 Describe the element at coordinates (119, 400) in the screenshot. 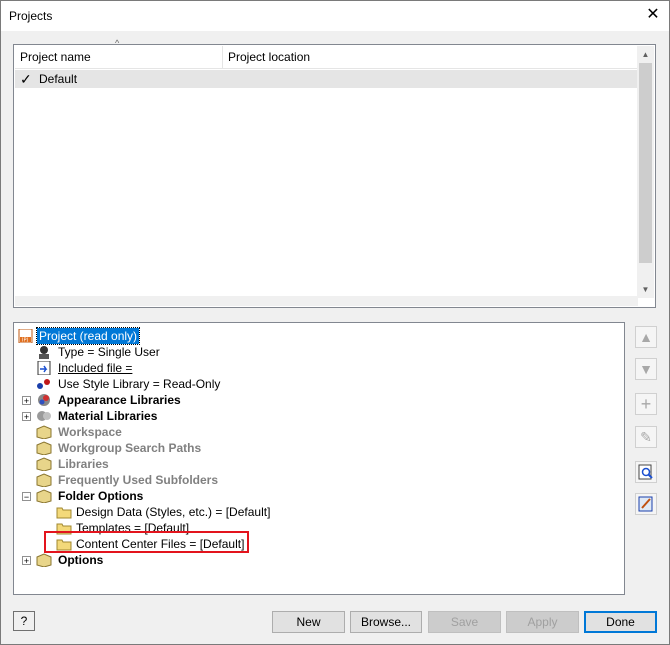

I see `tree-item-label: Appearance Libraries` at that location.